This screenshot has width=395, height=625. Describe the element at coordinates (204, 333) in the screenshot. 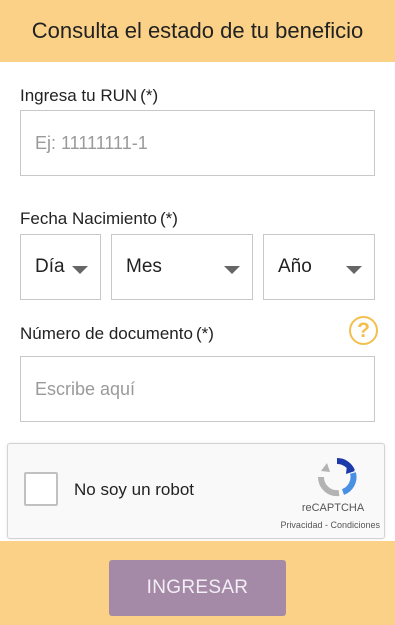

I see `document-required-mark: (*)` at that location.